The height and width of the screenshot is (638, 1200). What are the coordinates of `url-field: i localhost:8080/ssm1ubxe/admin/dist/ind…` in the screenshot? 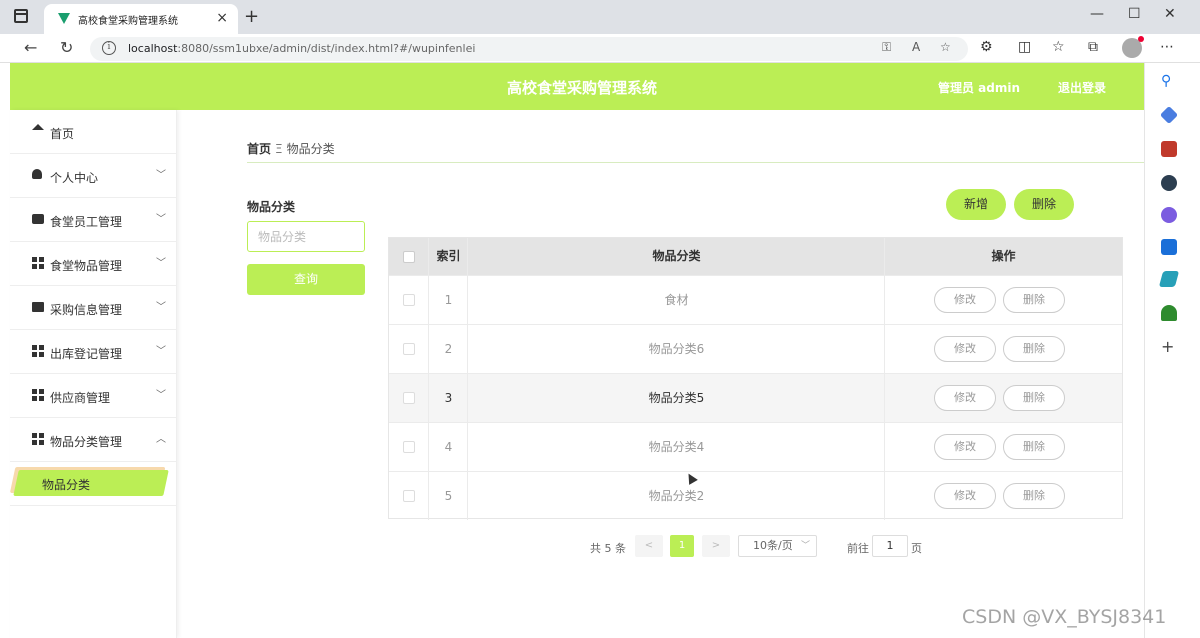 It's located at (529, 49).